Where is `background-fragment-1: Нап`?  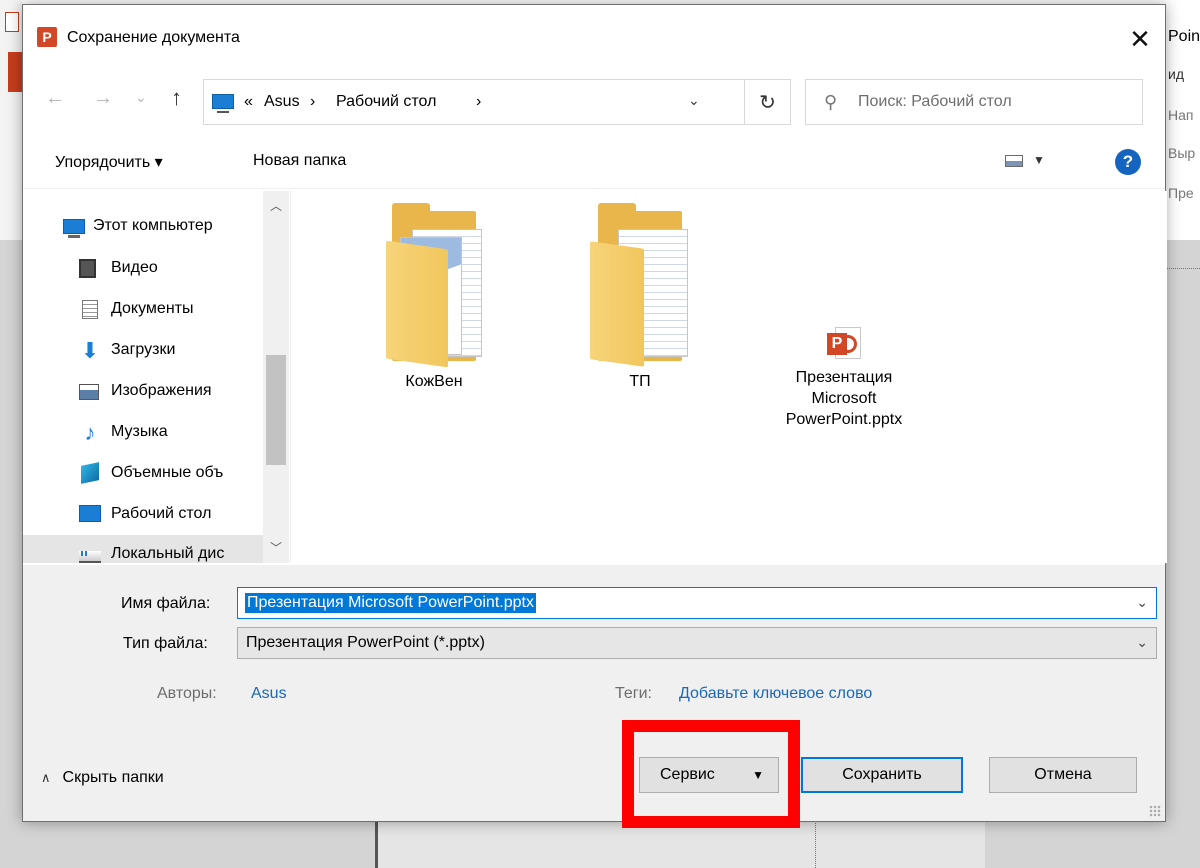 background-fragment-1: Нап is located at coordinates (1181, 115).